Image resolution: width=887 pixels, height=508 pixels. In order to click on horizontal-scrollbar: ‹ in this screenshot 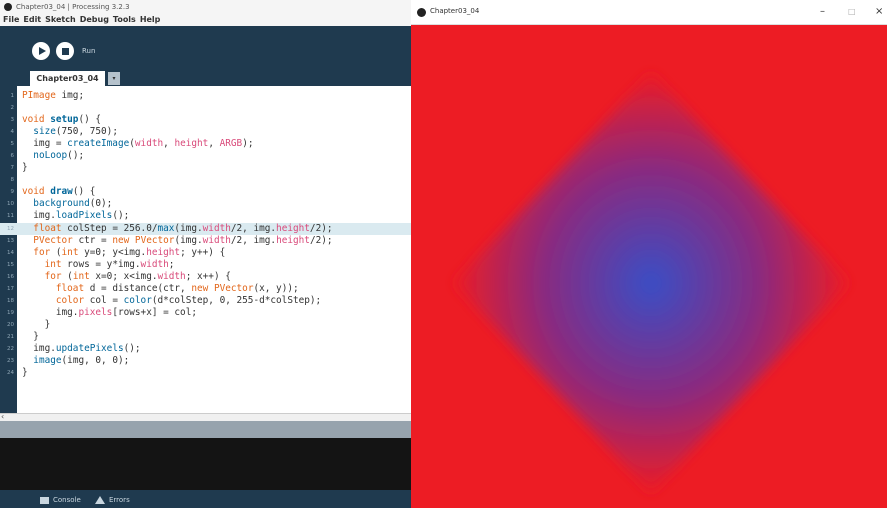, I will do `click(205, 416)`.